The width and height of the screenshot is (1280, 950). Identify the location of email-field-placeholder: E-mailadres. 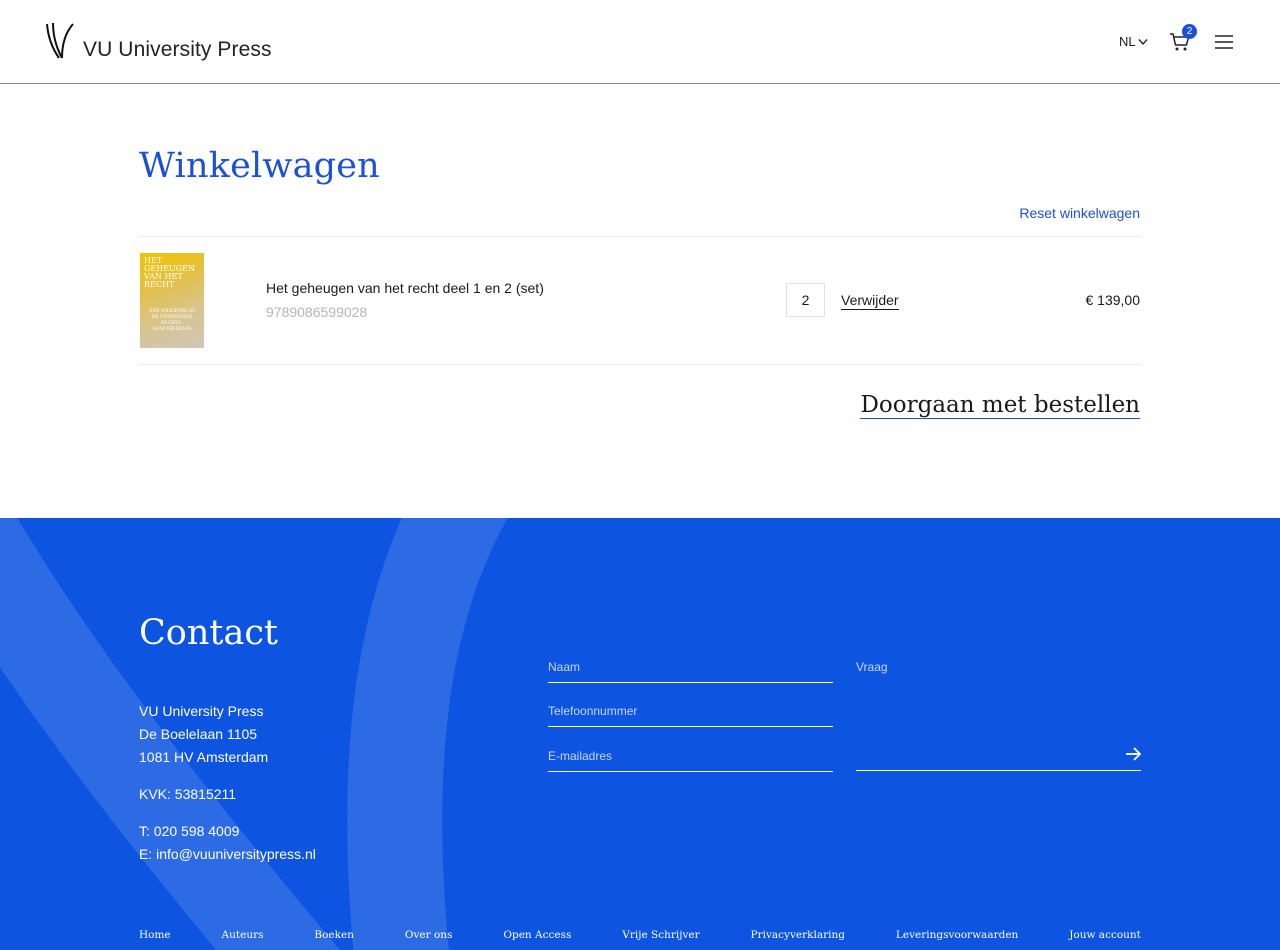
(580, 756).